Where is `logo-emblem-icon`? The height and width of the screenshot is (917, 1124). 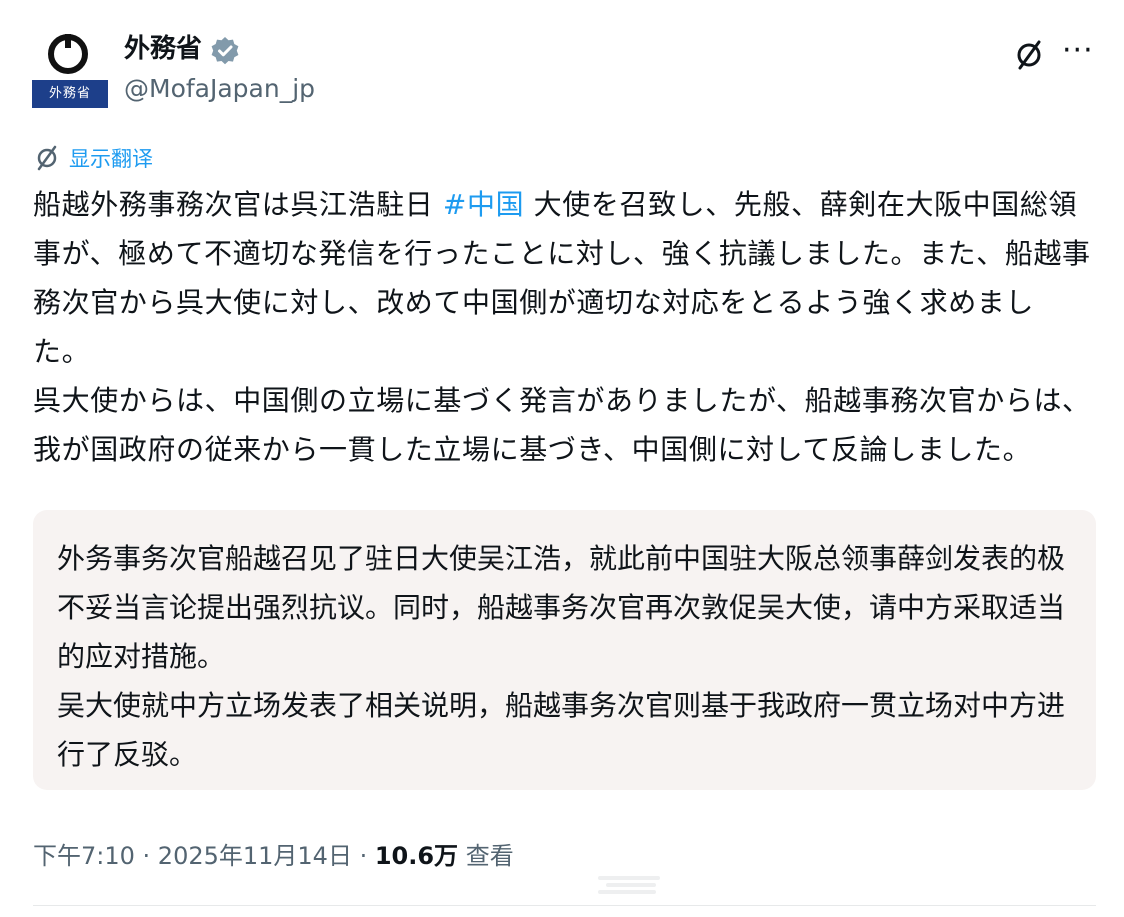 logo-emblem-icon is located at coordinates (68, 54).